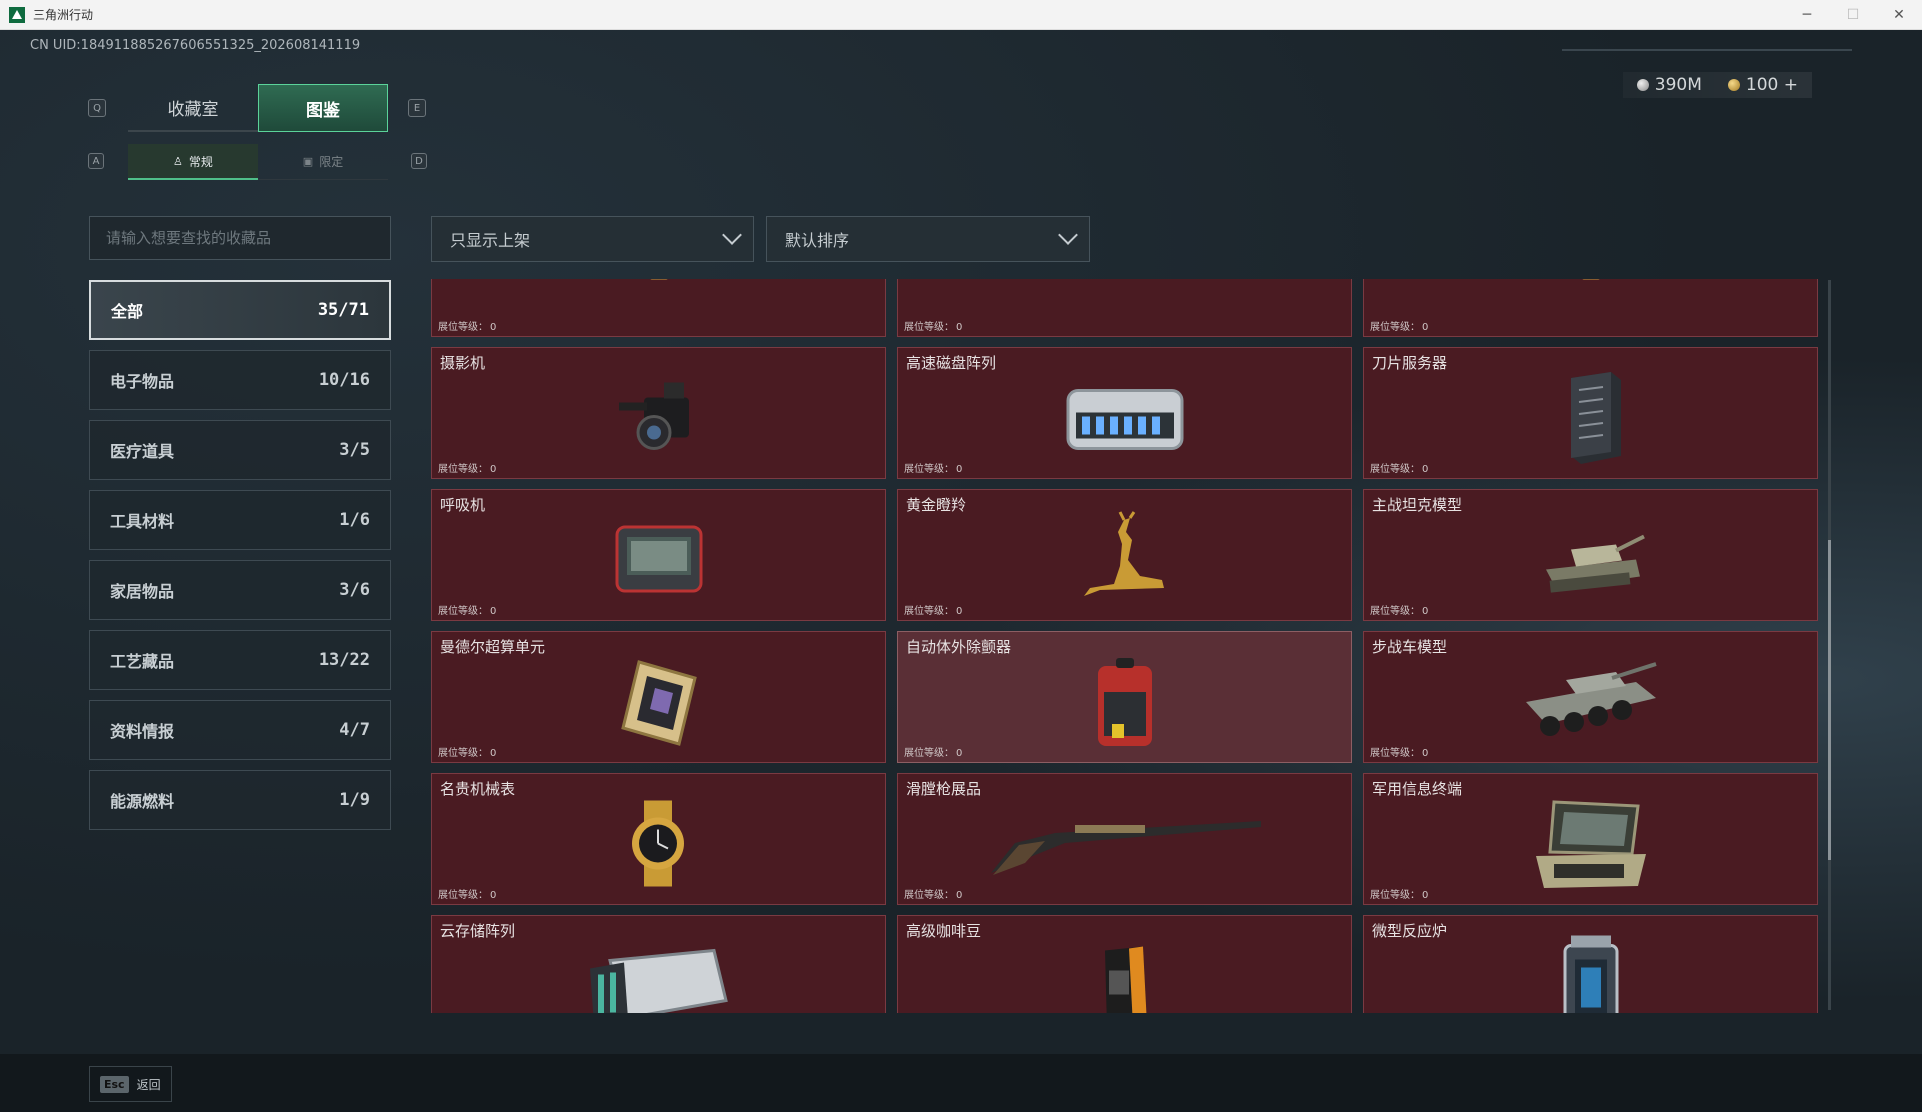 Image resolution: width=1922 pixels, height=1112 pixels. Describe the element at coordinates (193, 108) in the screenshot. I see `tab-collection-room: 收藏室` at that location.